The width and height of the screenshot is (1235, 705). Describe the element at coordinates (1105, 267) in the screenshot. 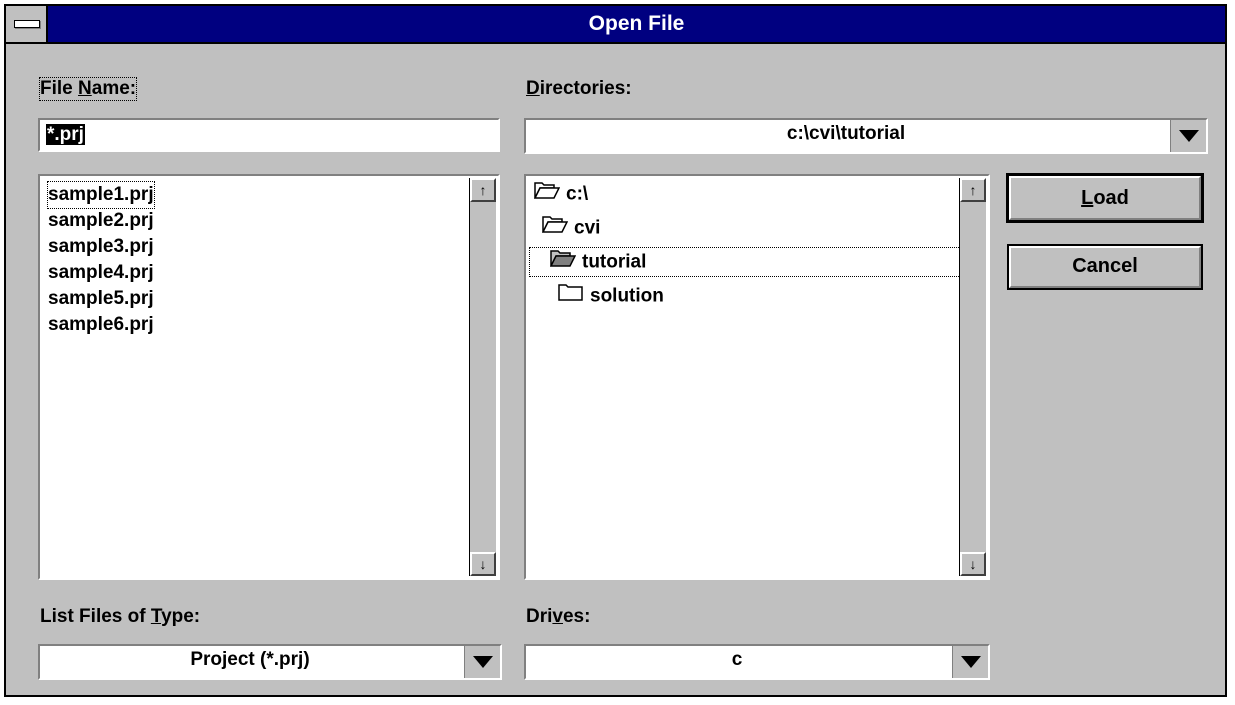

I see `cancel-button: Cancel` at that location.